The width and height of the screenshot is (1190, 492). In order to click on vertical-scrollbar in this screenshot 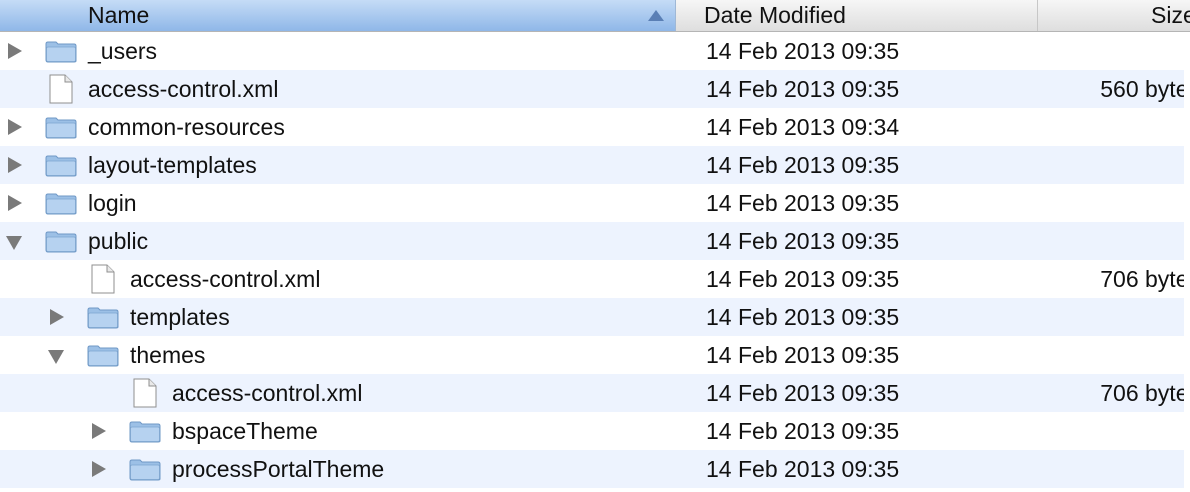, I will do `click(1187, 262)`.